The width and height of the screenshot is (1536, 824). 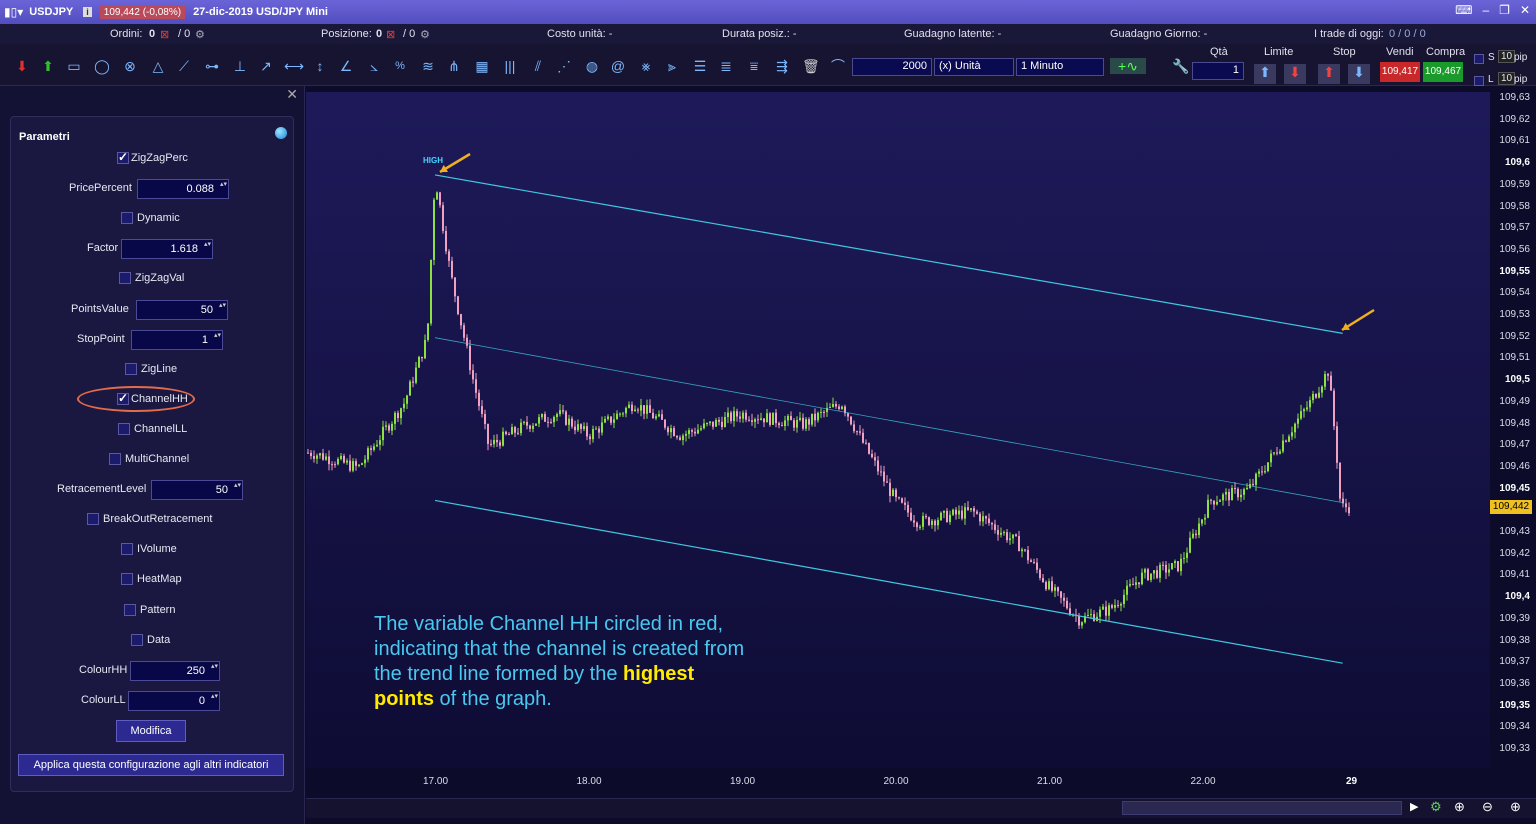 What do you see at coordinates (1459, 807) in the screenshot?
I see `zoom-fit-icon: ⊕` at bounding box center [1459, 807].